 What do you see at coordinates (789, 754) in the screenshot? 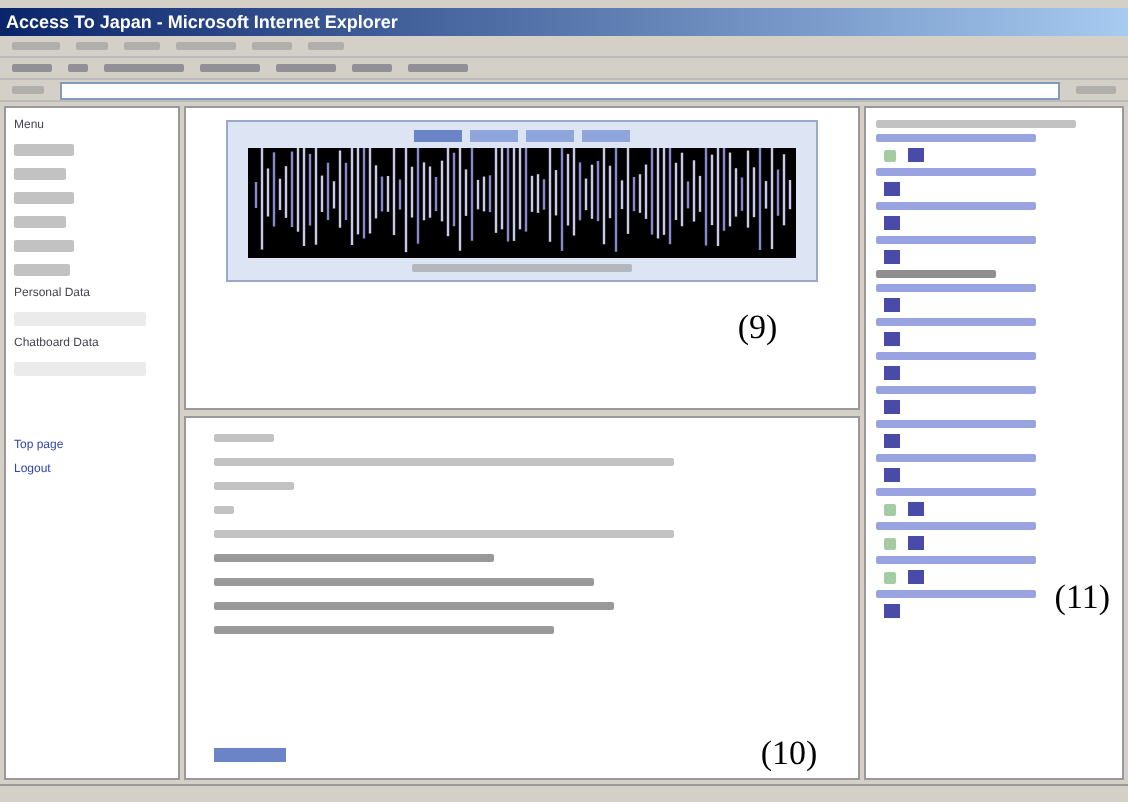
I see `figure-label: (10)` at bounding box center [789, 754].